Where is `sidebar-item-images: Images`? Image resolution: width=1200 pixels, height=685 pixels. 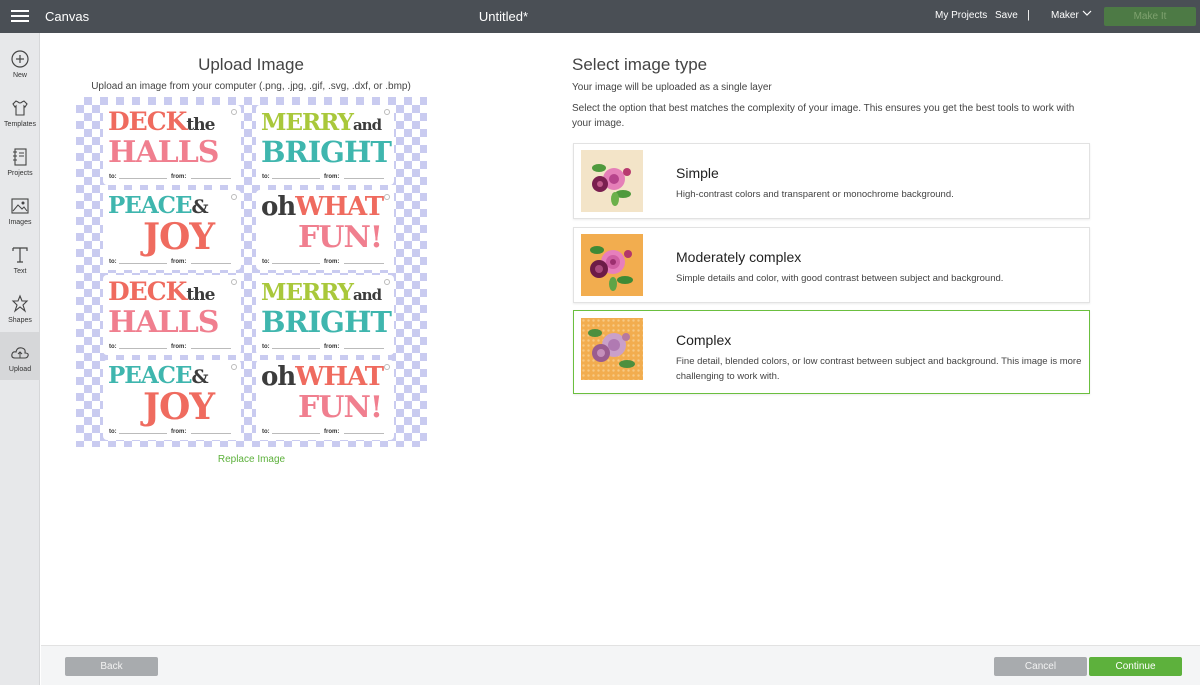 sidebar-item-images: Images is located at coordinates (20, 209).